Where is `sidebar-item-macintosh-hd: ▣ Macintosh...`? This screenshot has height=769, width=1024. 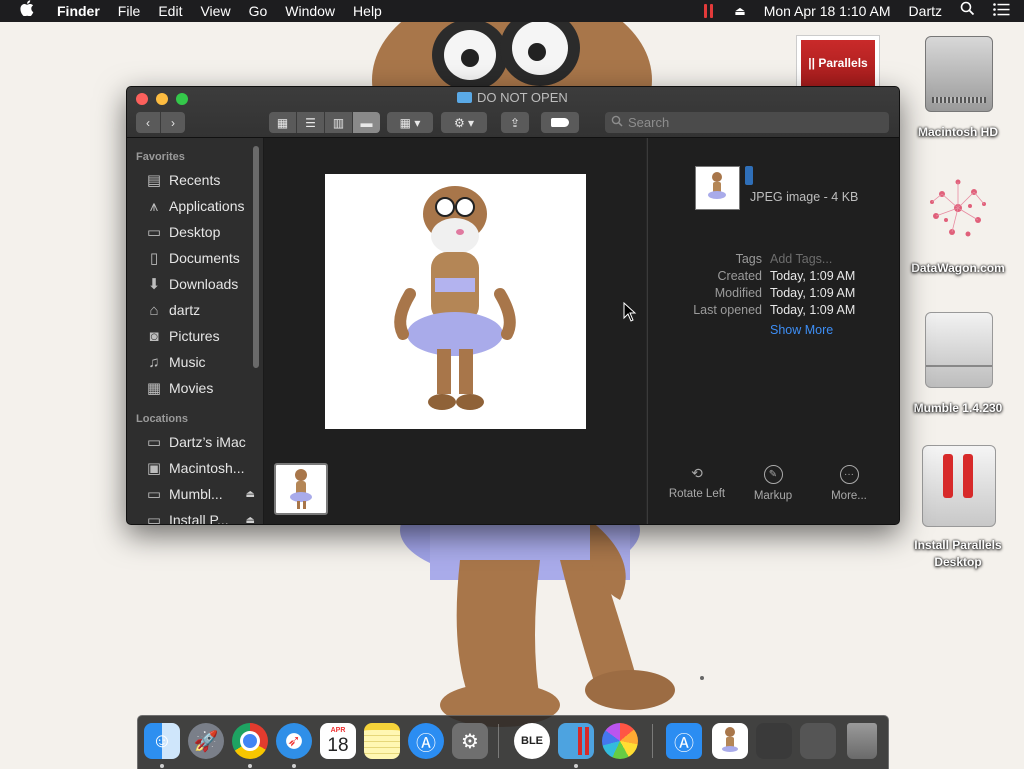 sidebar-item-macintosh-hd: ▣ Macintosh... is located at coordinates (203, 468).